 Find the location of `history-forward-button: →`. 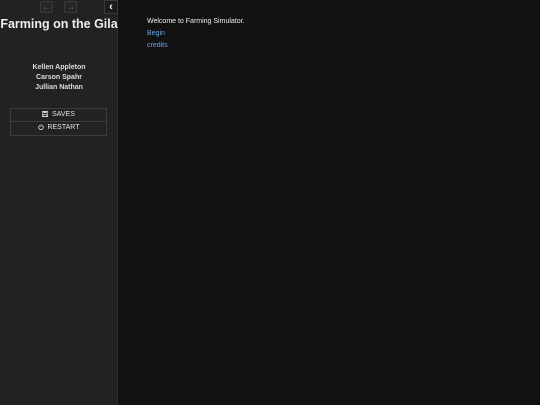

history-forward-button: → is located at coordinates (70, 7).